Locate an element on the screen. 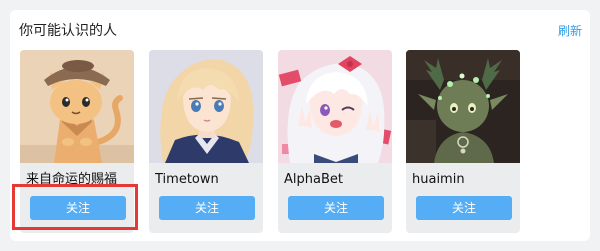  user-name: Timetown is located at coordinates (207, 180).